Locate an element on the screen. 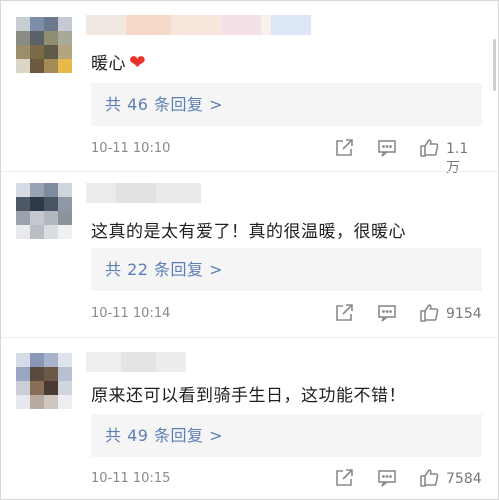  comment-text: 原来还可以看到骑手生日，这功能不错！ is located at coordinates (248, 396).